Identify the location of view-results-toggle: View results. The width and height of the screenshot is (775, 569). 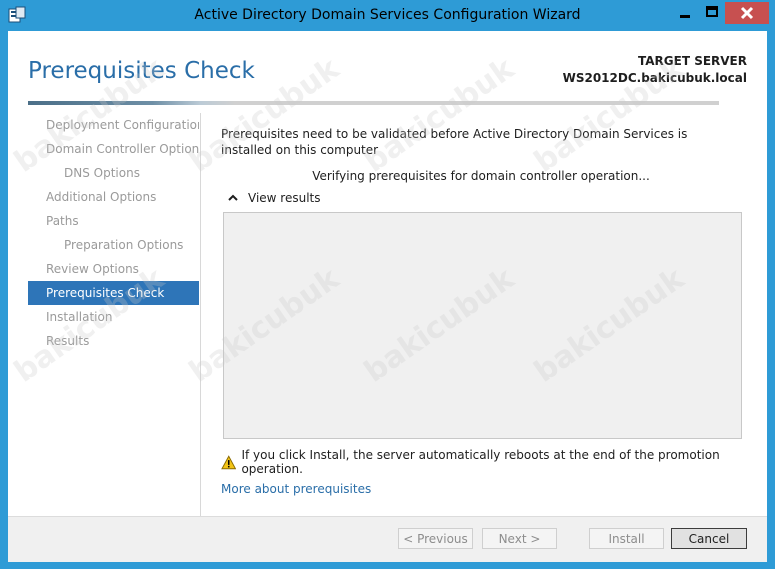
(273, 198).